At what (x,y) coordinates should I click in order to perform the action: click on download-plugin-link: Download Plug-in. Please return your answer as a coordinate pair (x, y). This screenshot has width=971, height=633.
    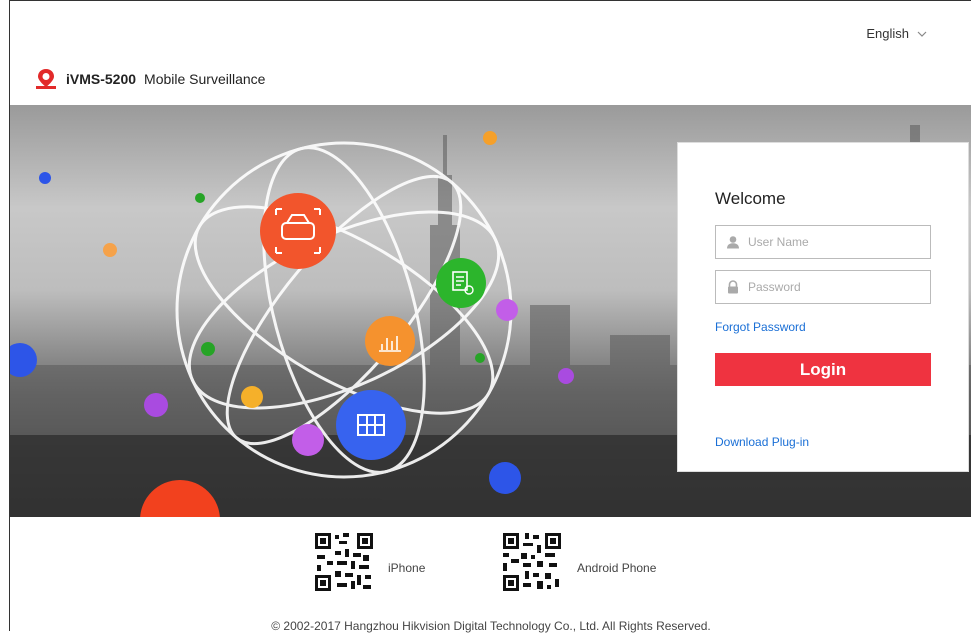
    Looking at the image, I should click on (762, 442).